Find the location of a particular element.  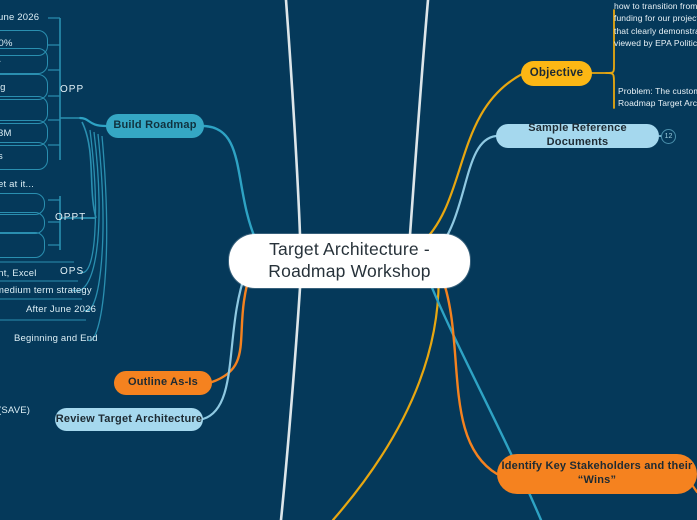

node-sample-reference-documents: Sample Reference Documents is located at coordinates (577, 135).